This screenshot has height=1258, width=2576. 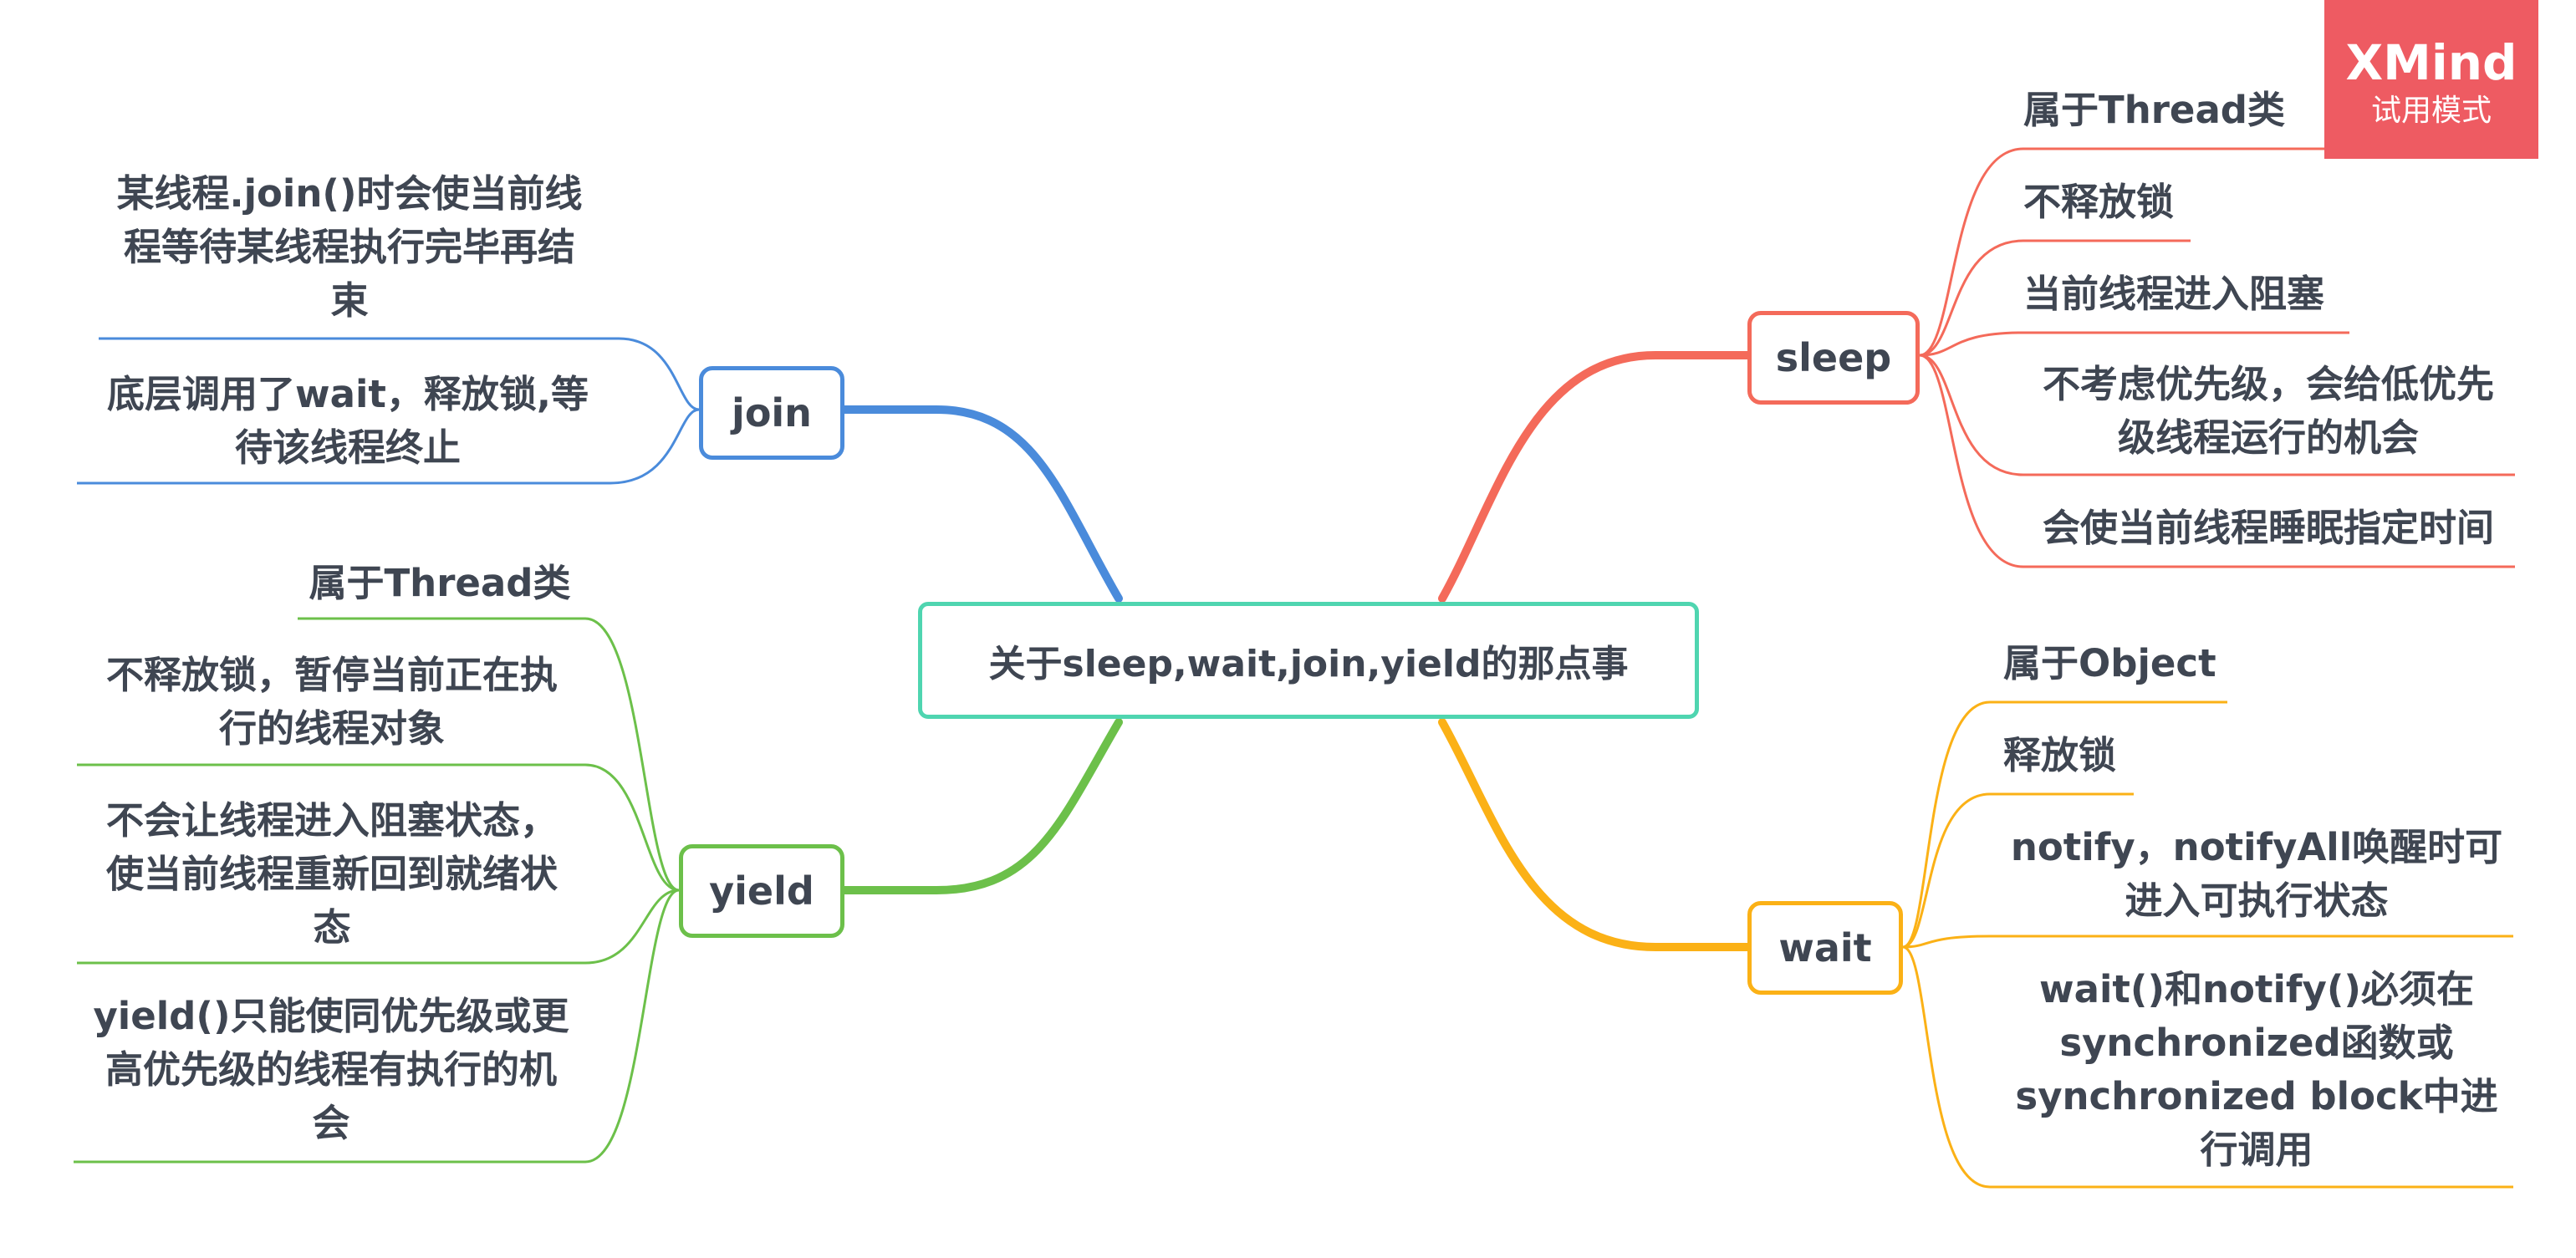 What do you see at coordinates (332, 702) in the screenshot?
I see `subtopic-yield: 不释放锁，暂停当前正在执 行的线程对象` at bounding box center [332, 702].